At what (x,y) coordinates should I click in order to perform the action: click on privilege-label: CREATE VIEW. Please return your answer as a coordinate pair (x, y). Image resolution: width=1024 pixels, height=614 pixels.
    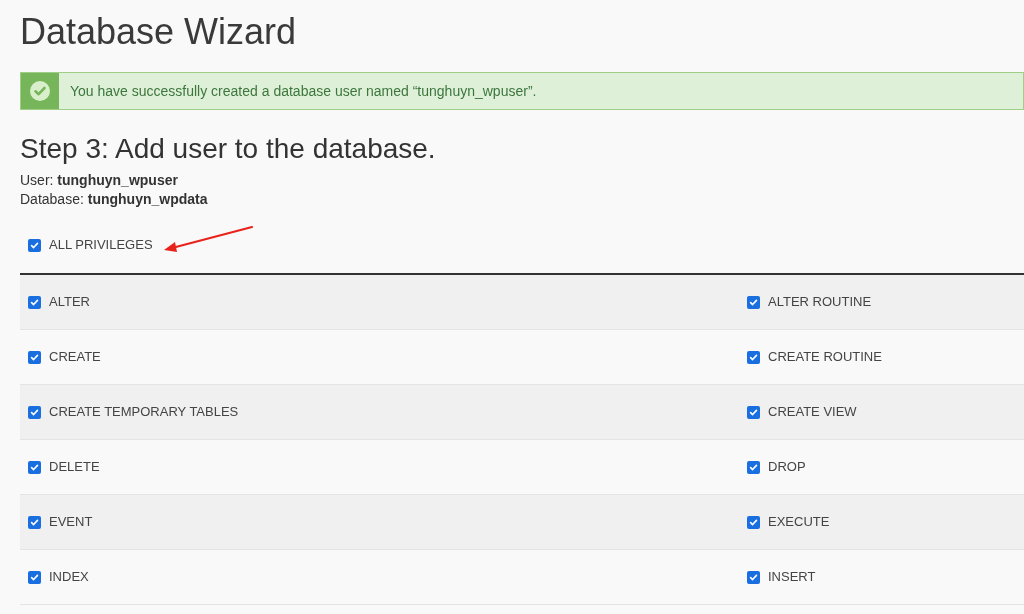
    Looking at the image, I should click on (812, 412).